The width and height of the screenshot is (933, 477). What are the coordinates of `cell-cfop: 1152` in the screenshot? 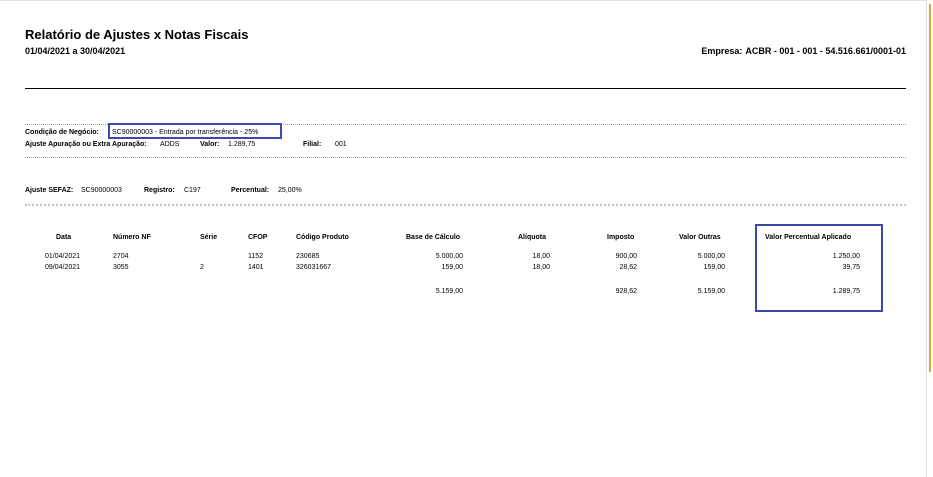 It's located at (256, 256).